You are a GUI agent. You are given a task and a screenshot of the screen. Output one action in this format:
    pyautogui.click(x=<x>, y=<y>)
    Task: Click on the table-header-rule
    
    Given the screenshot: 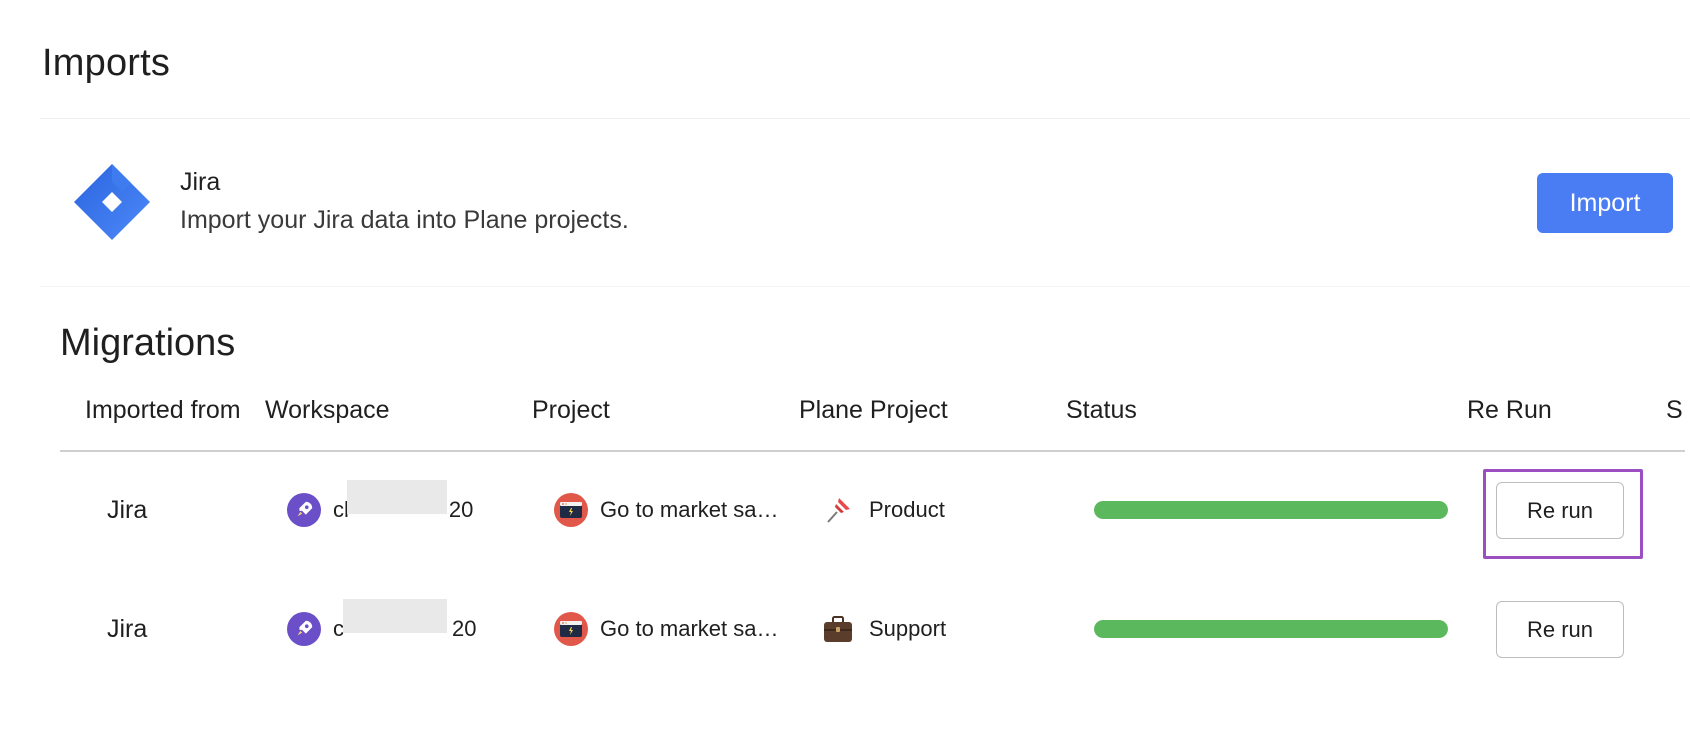 What is the action you would take?
    pyautogui.click(x=872, y=451)
    